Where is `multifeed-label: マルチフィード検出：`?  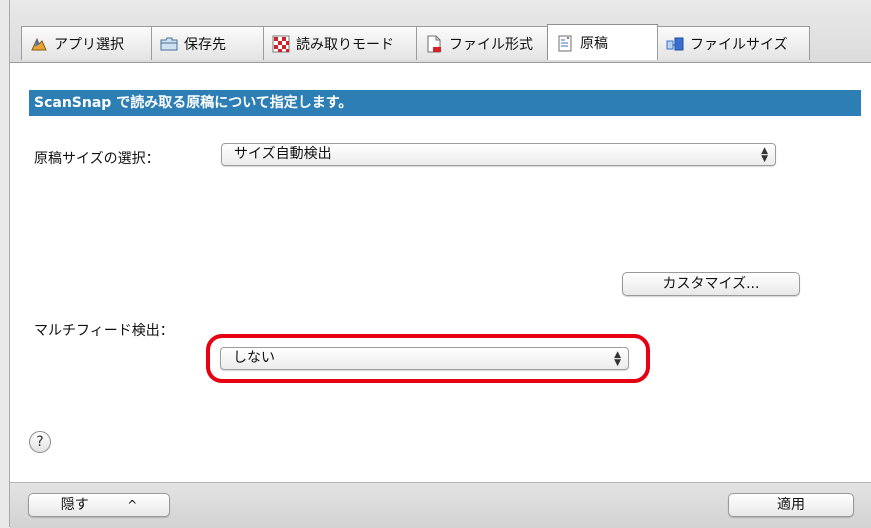 multifeed-label: マルチフィード検出： is located at coordinates (104, 331).